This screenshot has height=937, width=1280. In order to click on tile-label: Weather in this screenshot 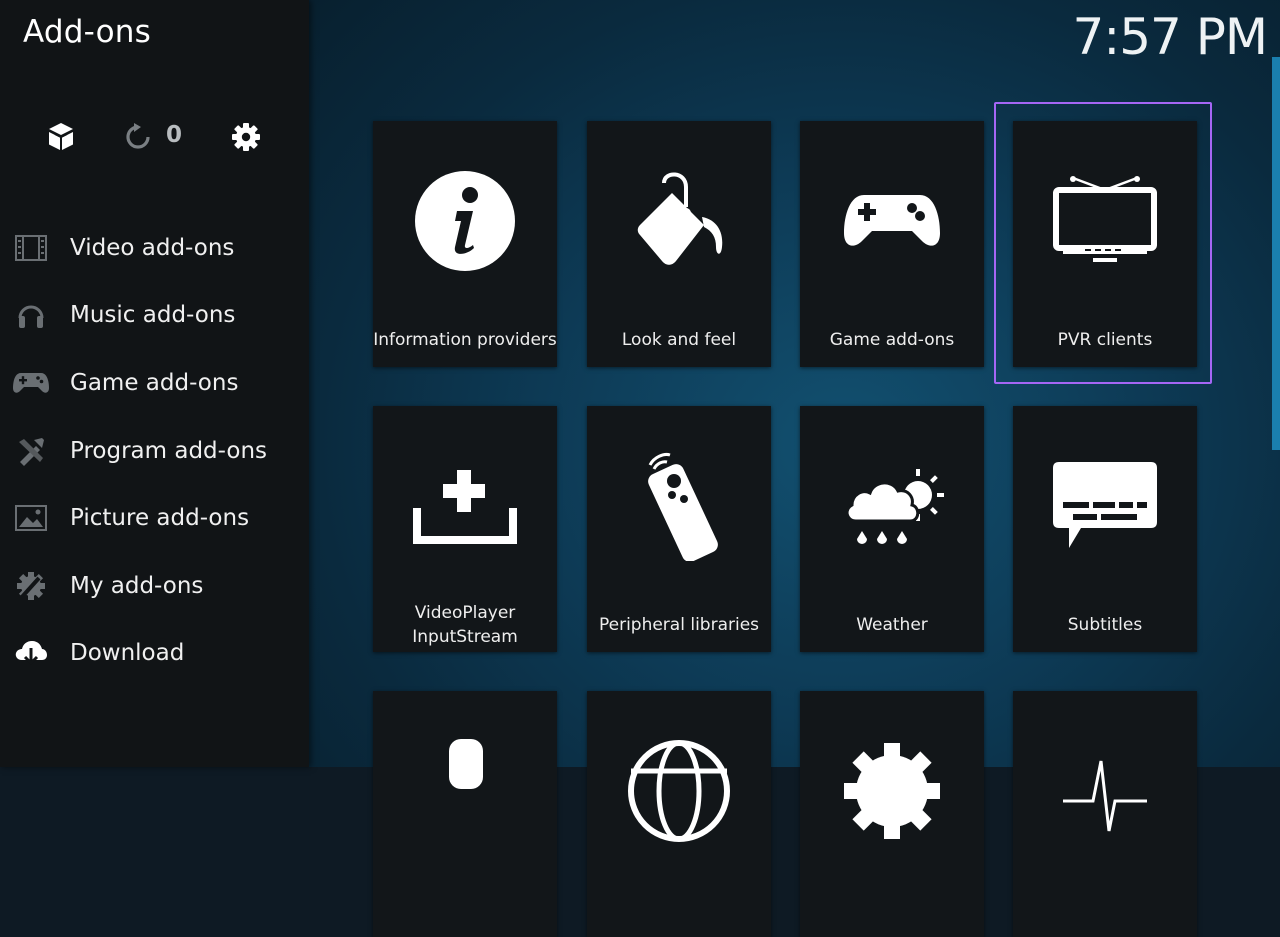, I will do `click(892, 625)`.